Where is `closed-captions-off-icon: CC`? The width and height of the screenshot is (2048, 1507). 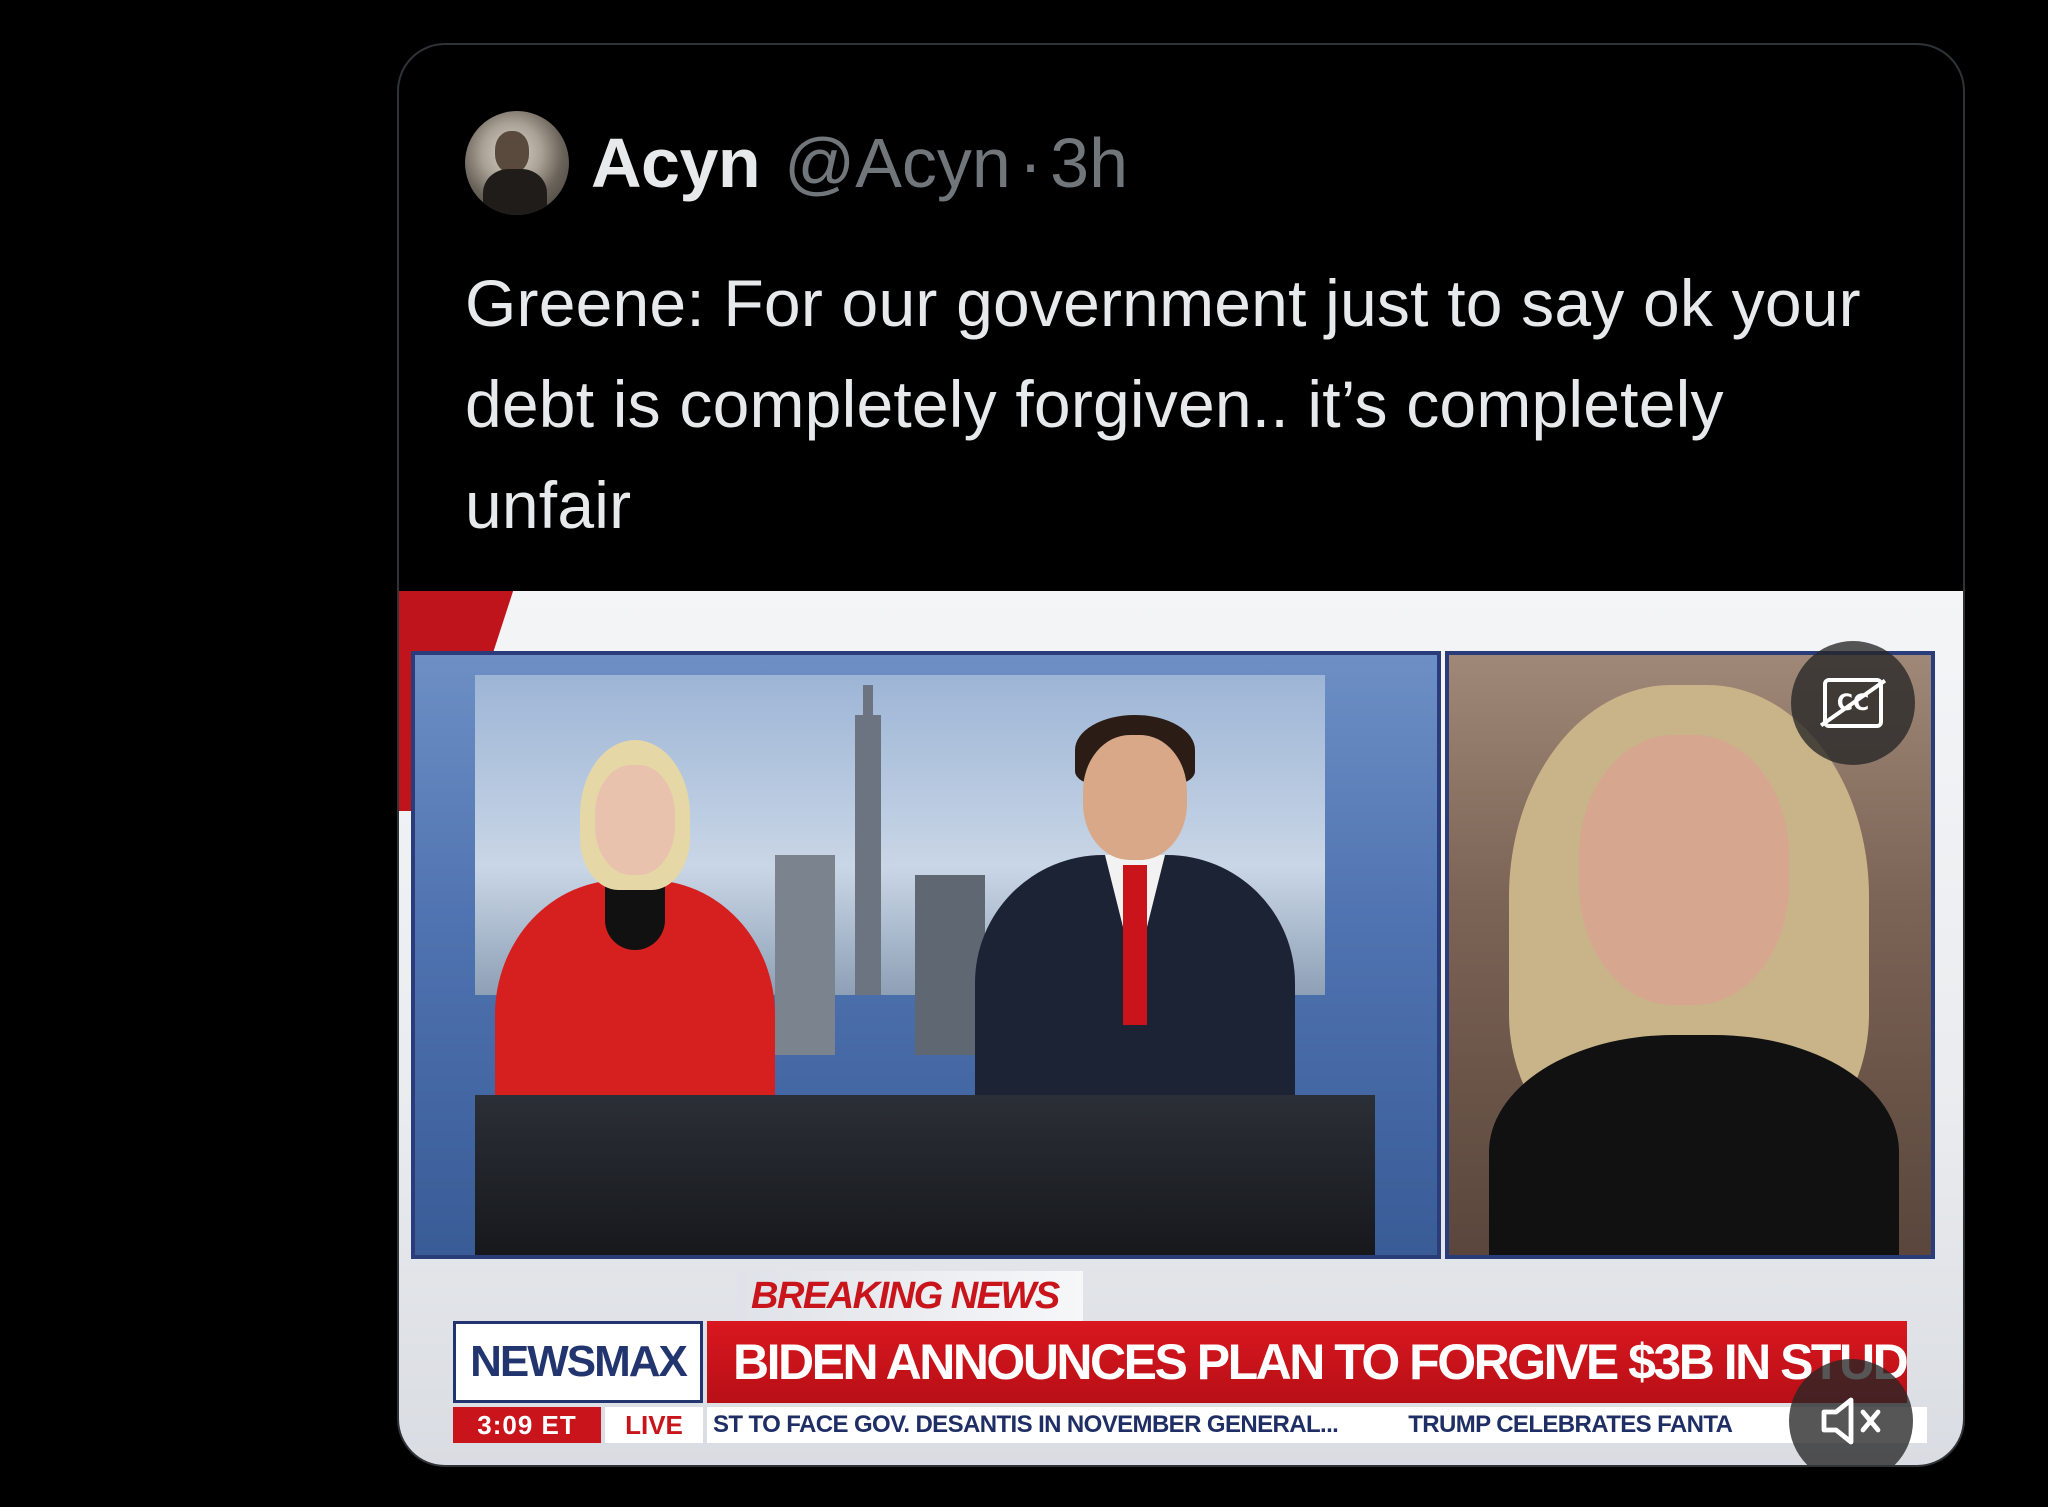
closed-captions-off-icon: CC is located at coordinates (1853, 703).